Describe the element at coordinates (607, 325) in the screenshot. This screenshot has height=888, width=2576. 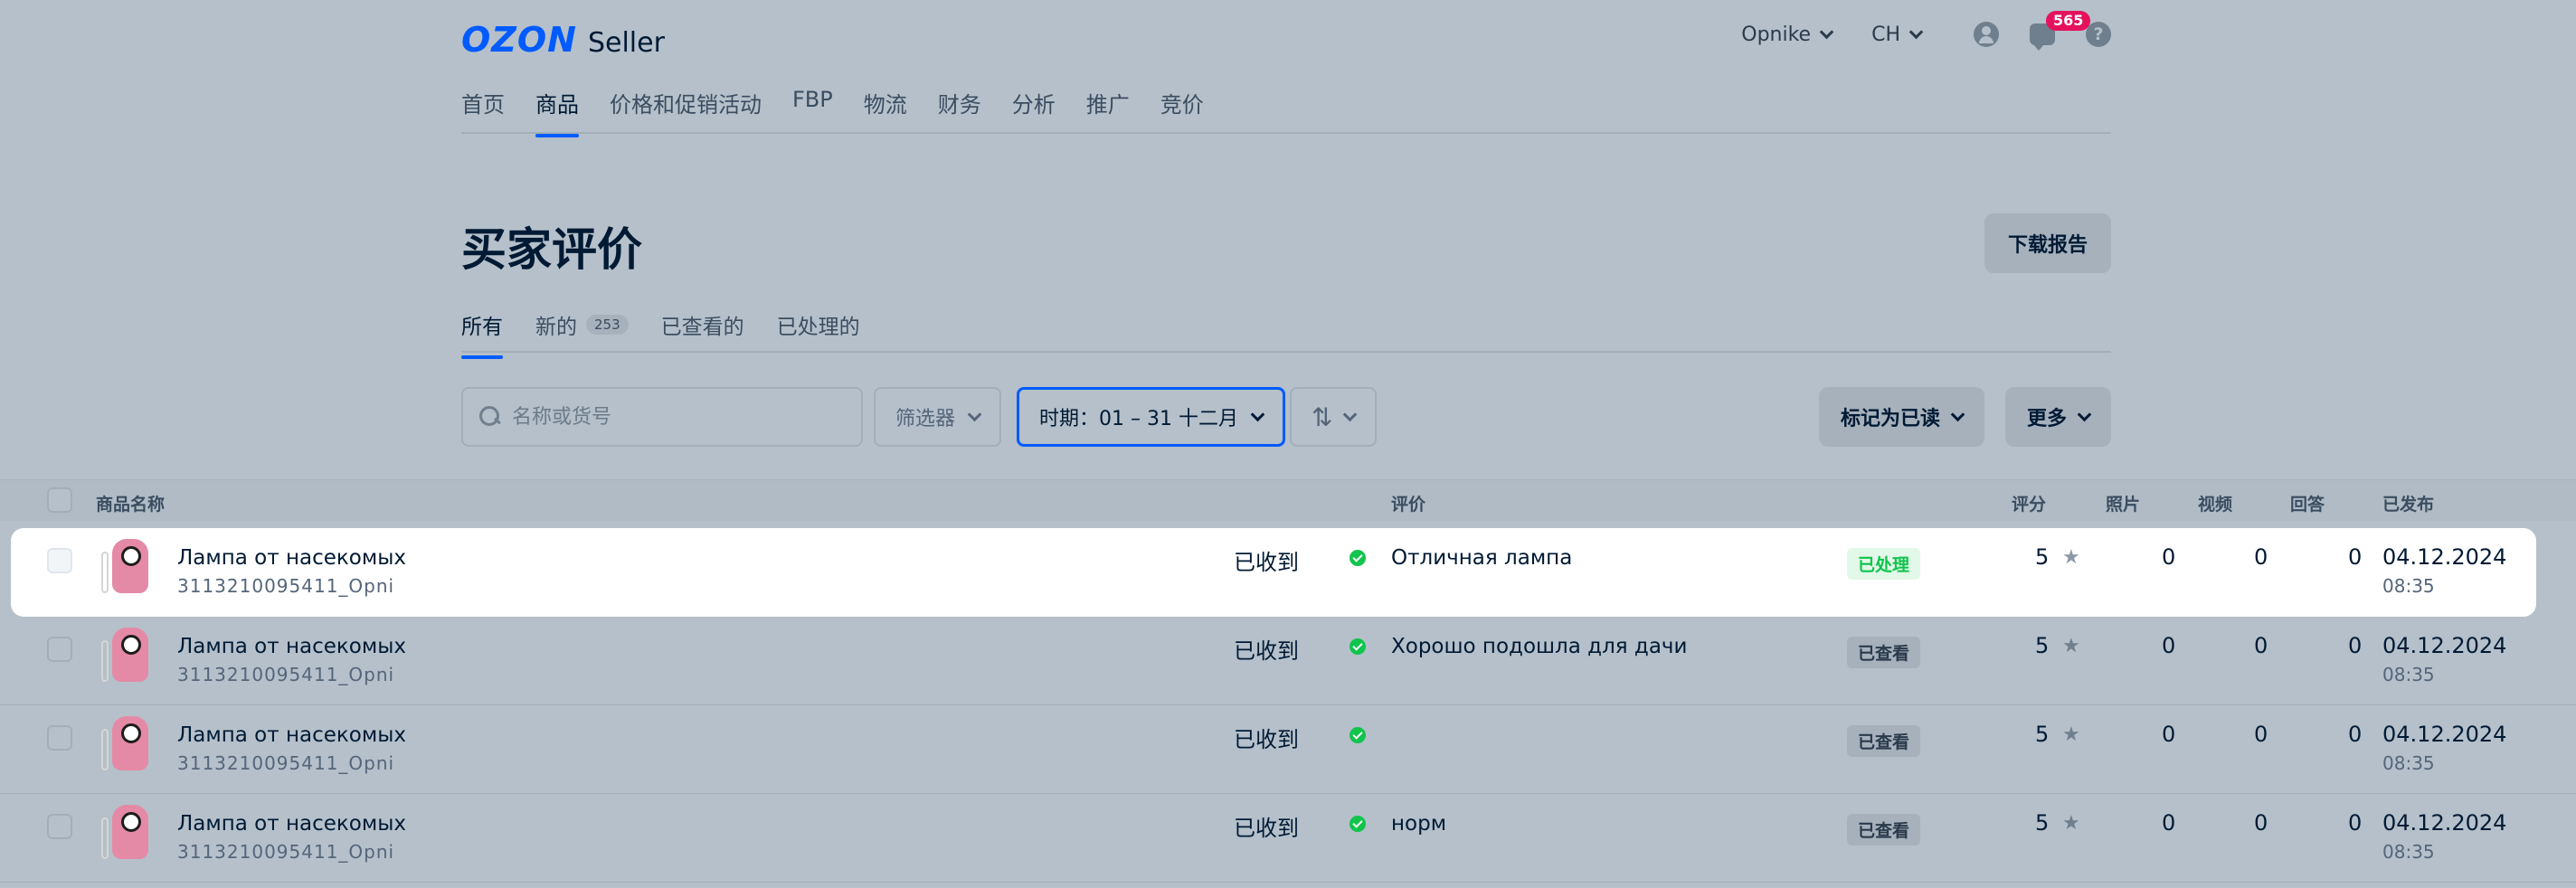
I see `tab-count-badge: 253` at that location.